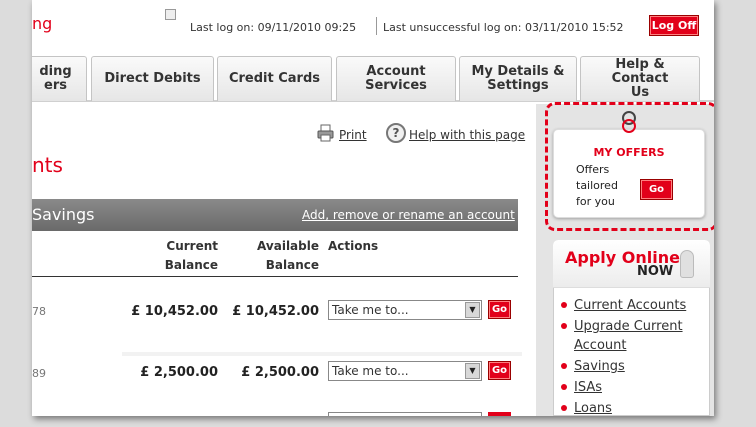 The image size is (756, 427). Describe the element at coordinates (396, 133) in the screenshot. I see `help-icon: ?` at that location.